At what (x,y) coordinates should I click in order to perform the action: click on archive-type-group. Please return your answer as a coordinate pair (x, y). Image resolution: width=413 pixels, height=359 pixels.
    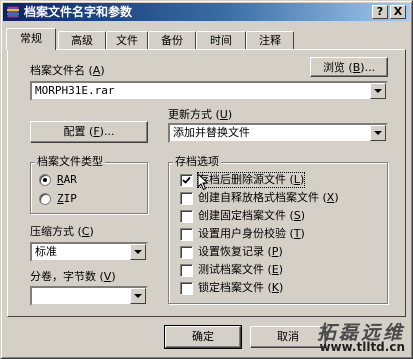
    Looking at the image, I should click on (89, 188).